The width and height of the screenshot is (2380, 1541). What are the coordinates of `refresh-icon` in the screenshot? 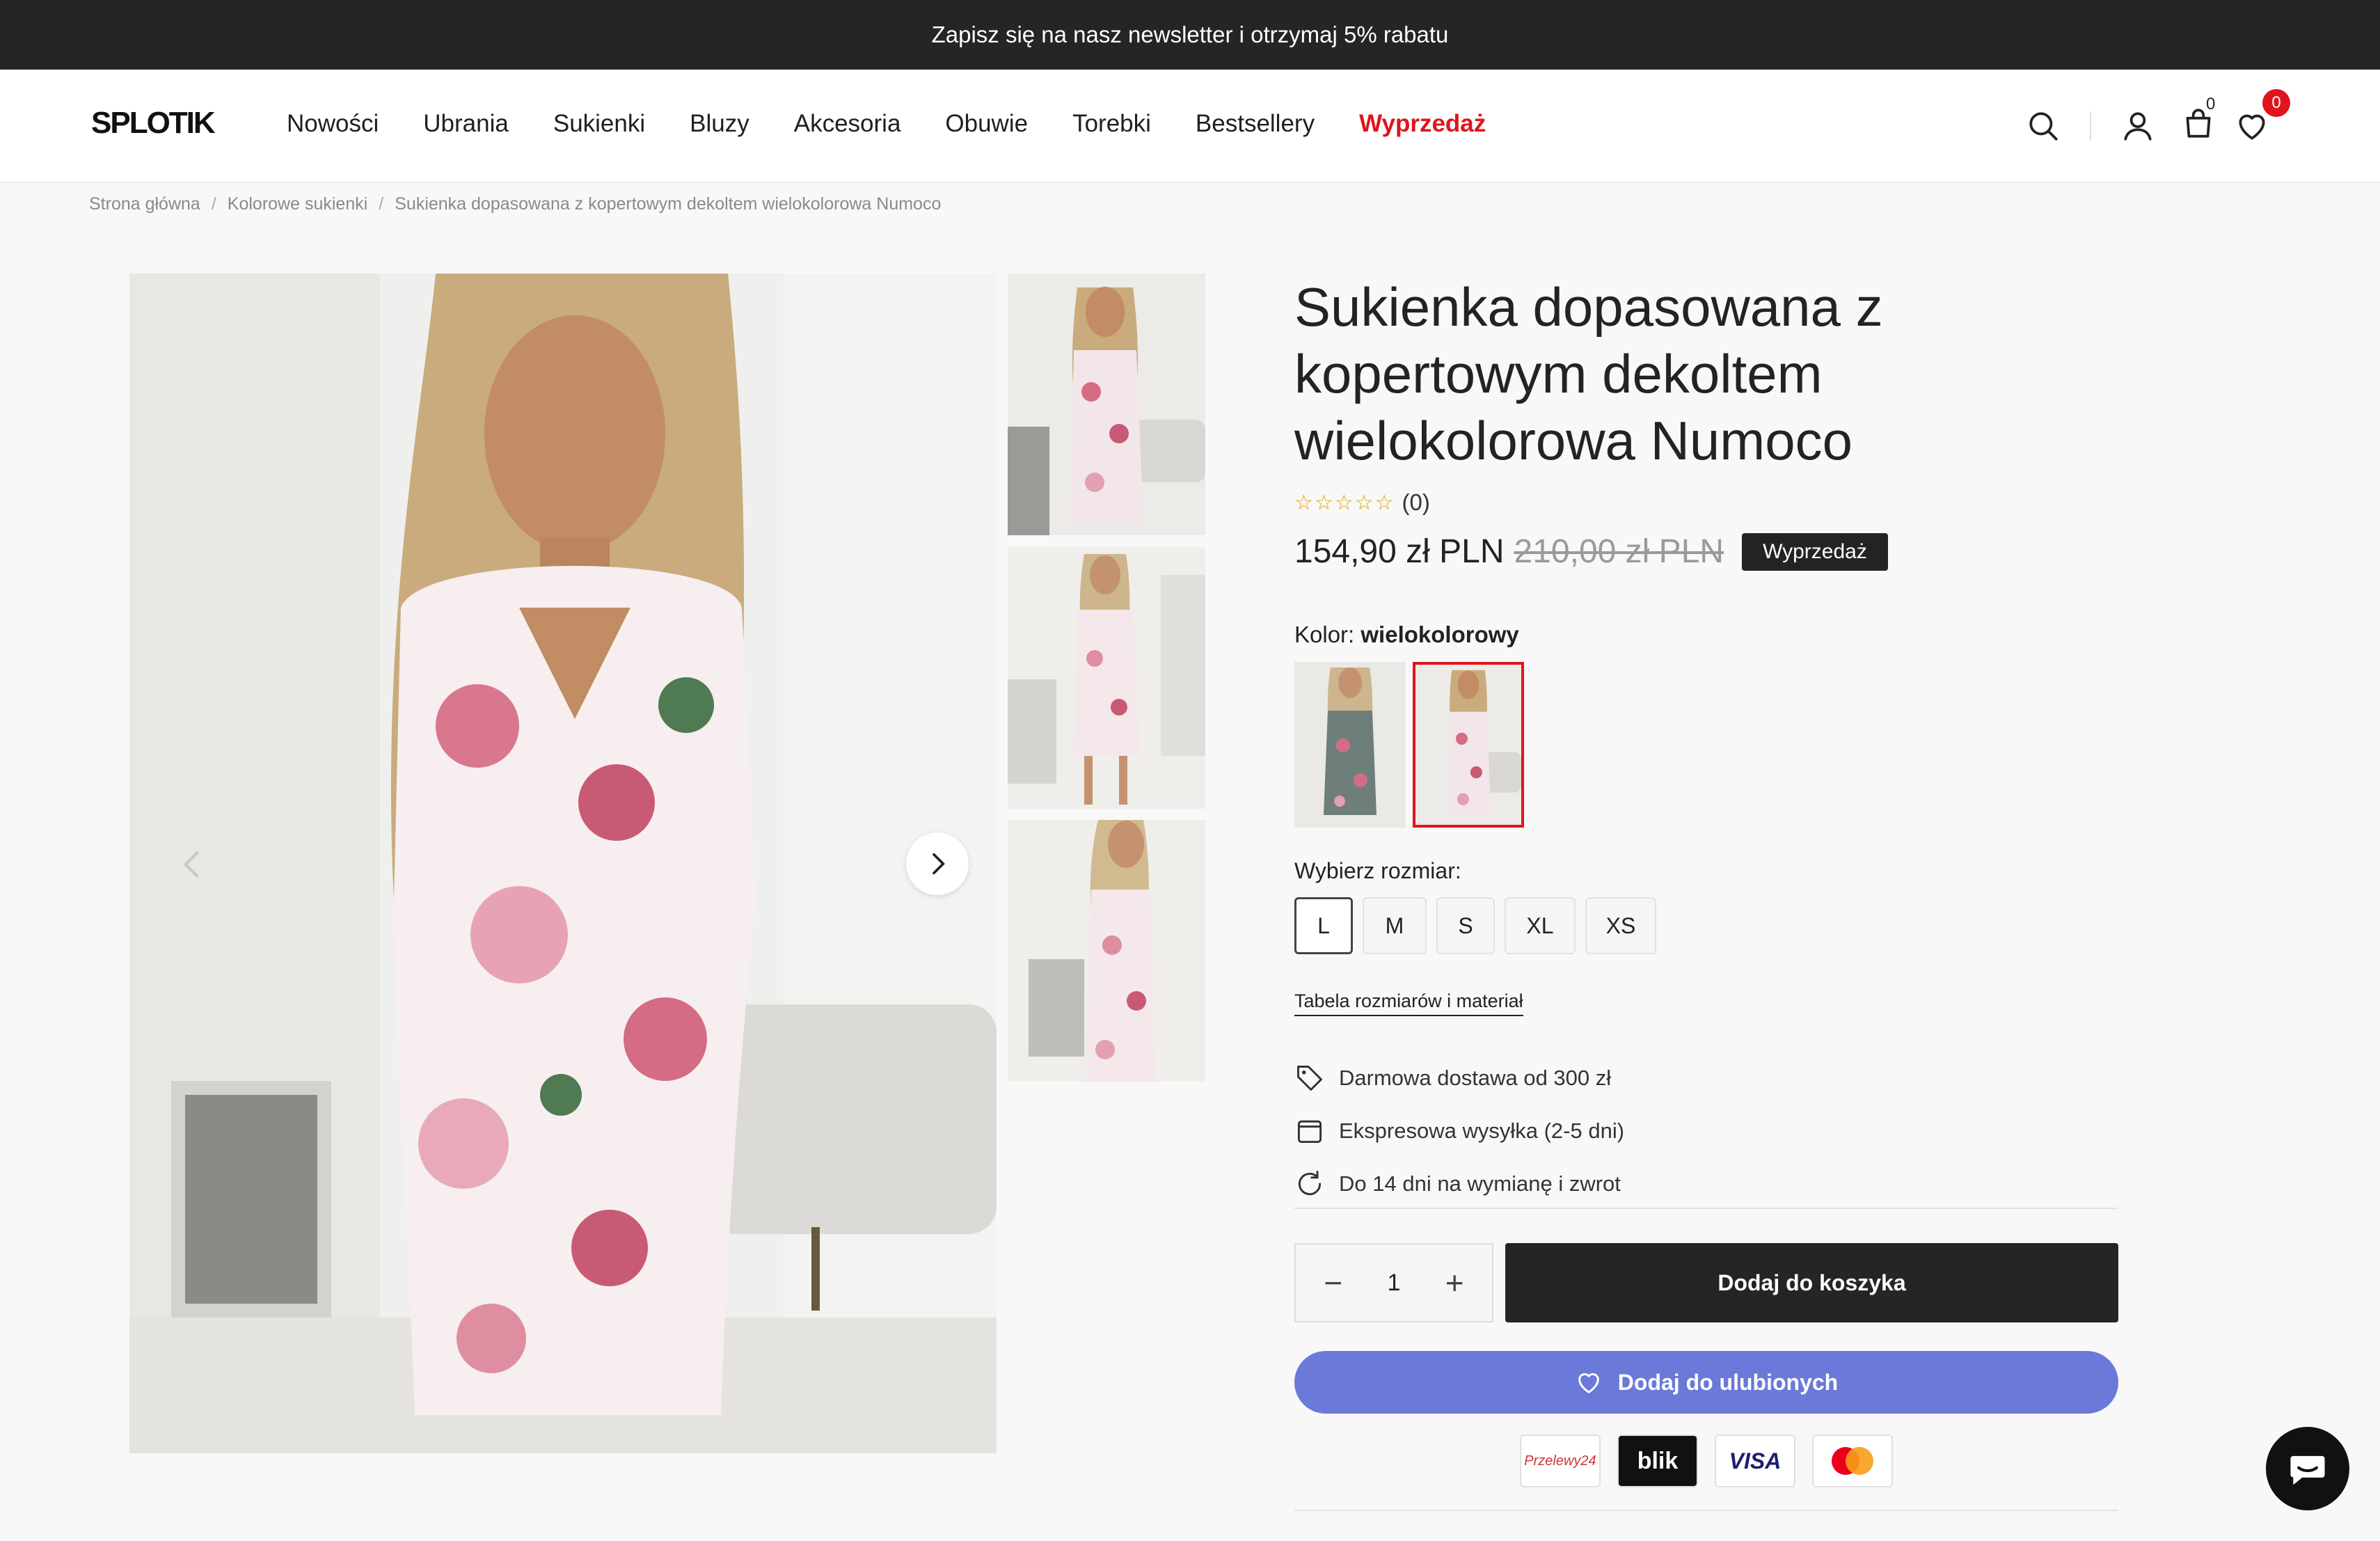 It's located at (1310, 1183).